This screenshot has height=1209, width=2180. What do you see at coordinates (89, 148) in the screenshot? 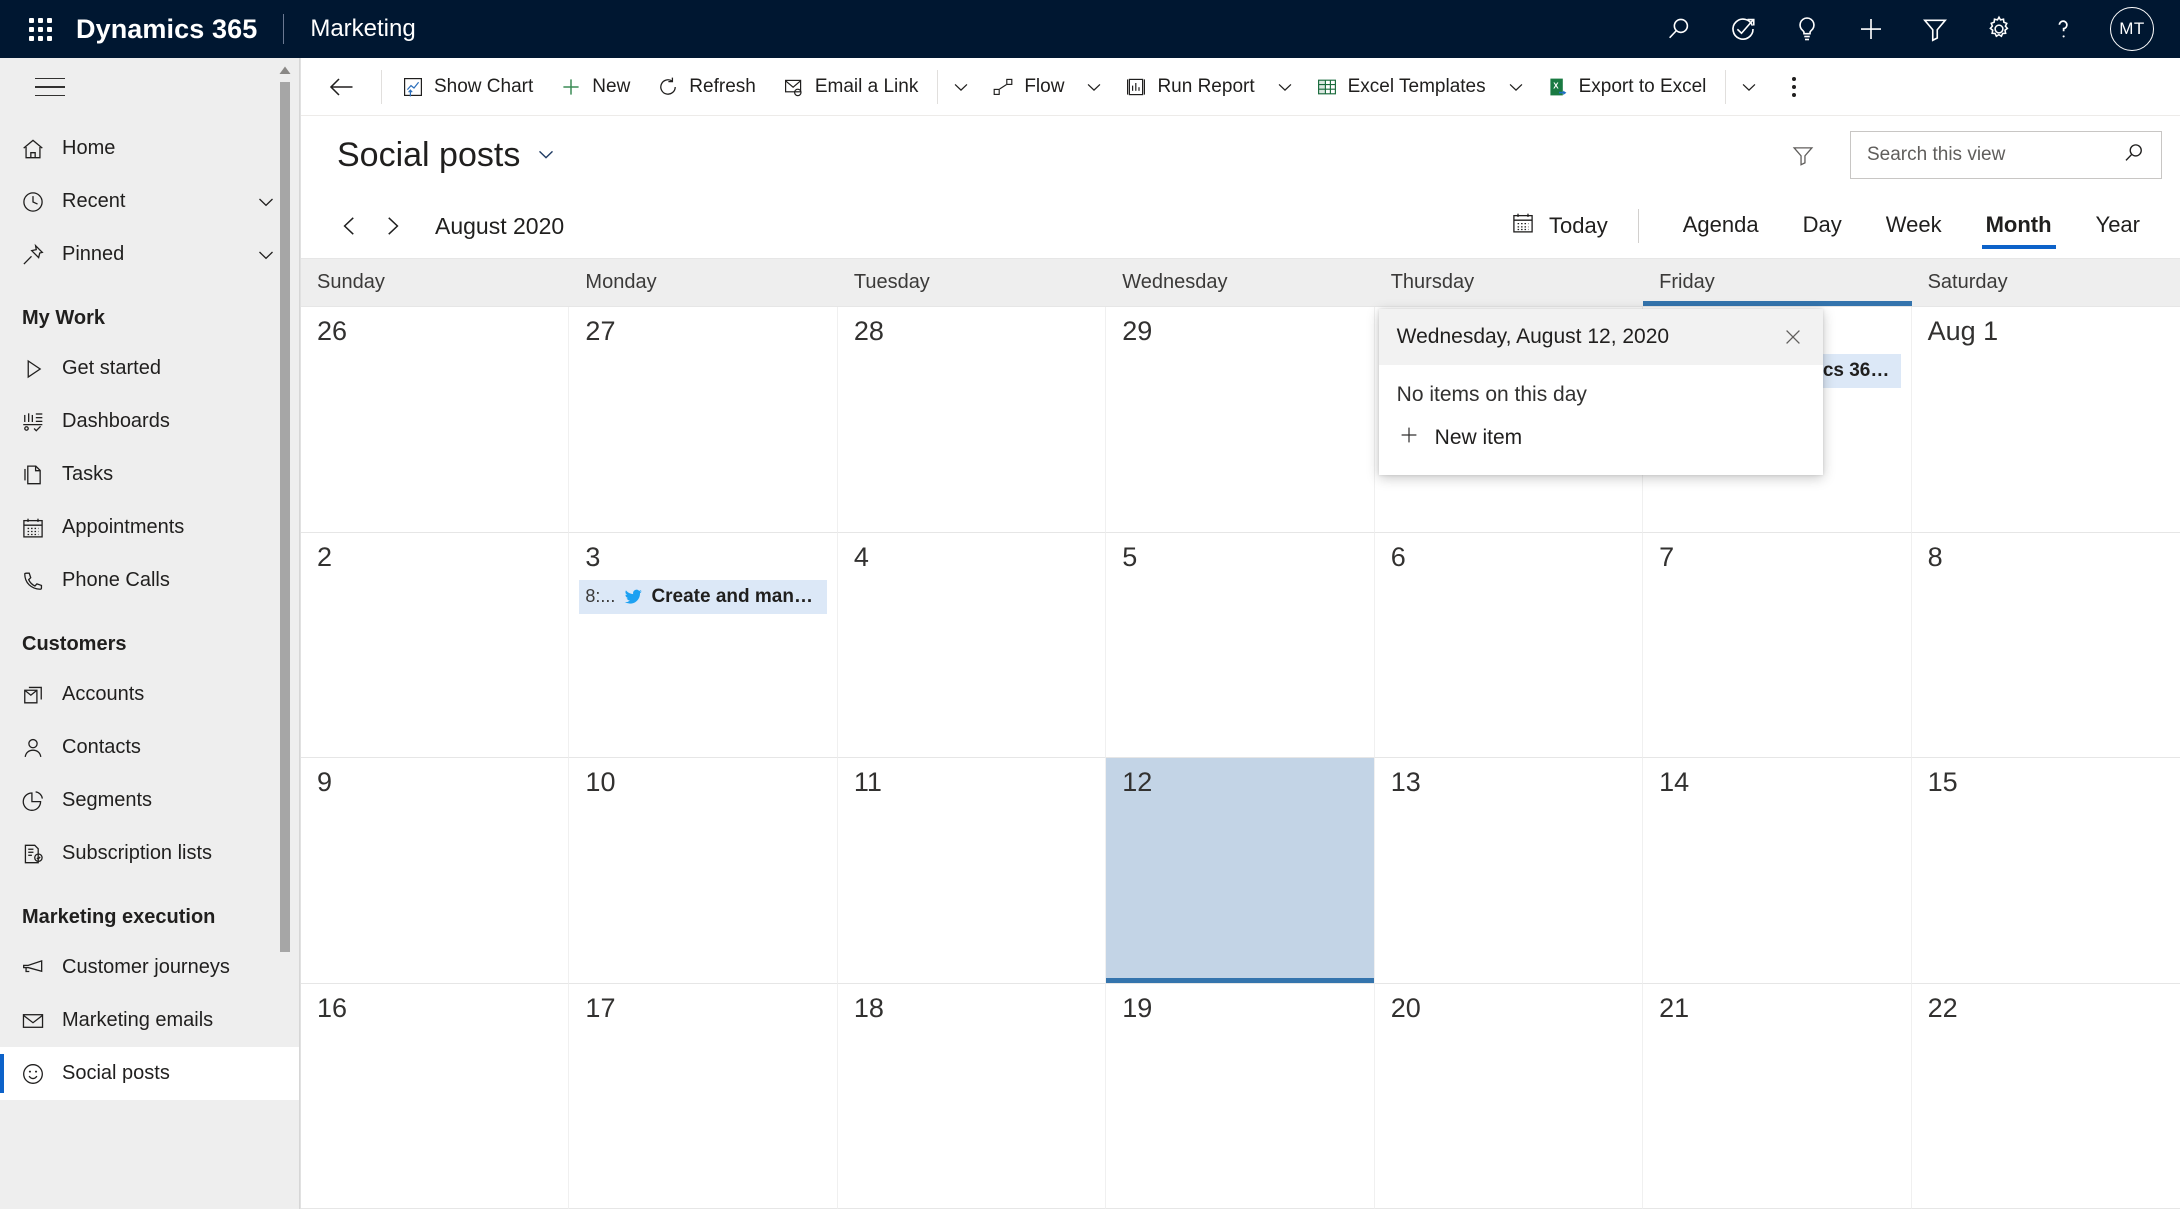
I see `sidebar-item-label: Home` at bounding box center [89, 148].